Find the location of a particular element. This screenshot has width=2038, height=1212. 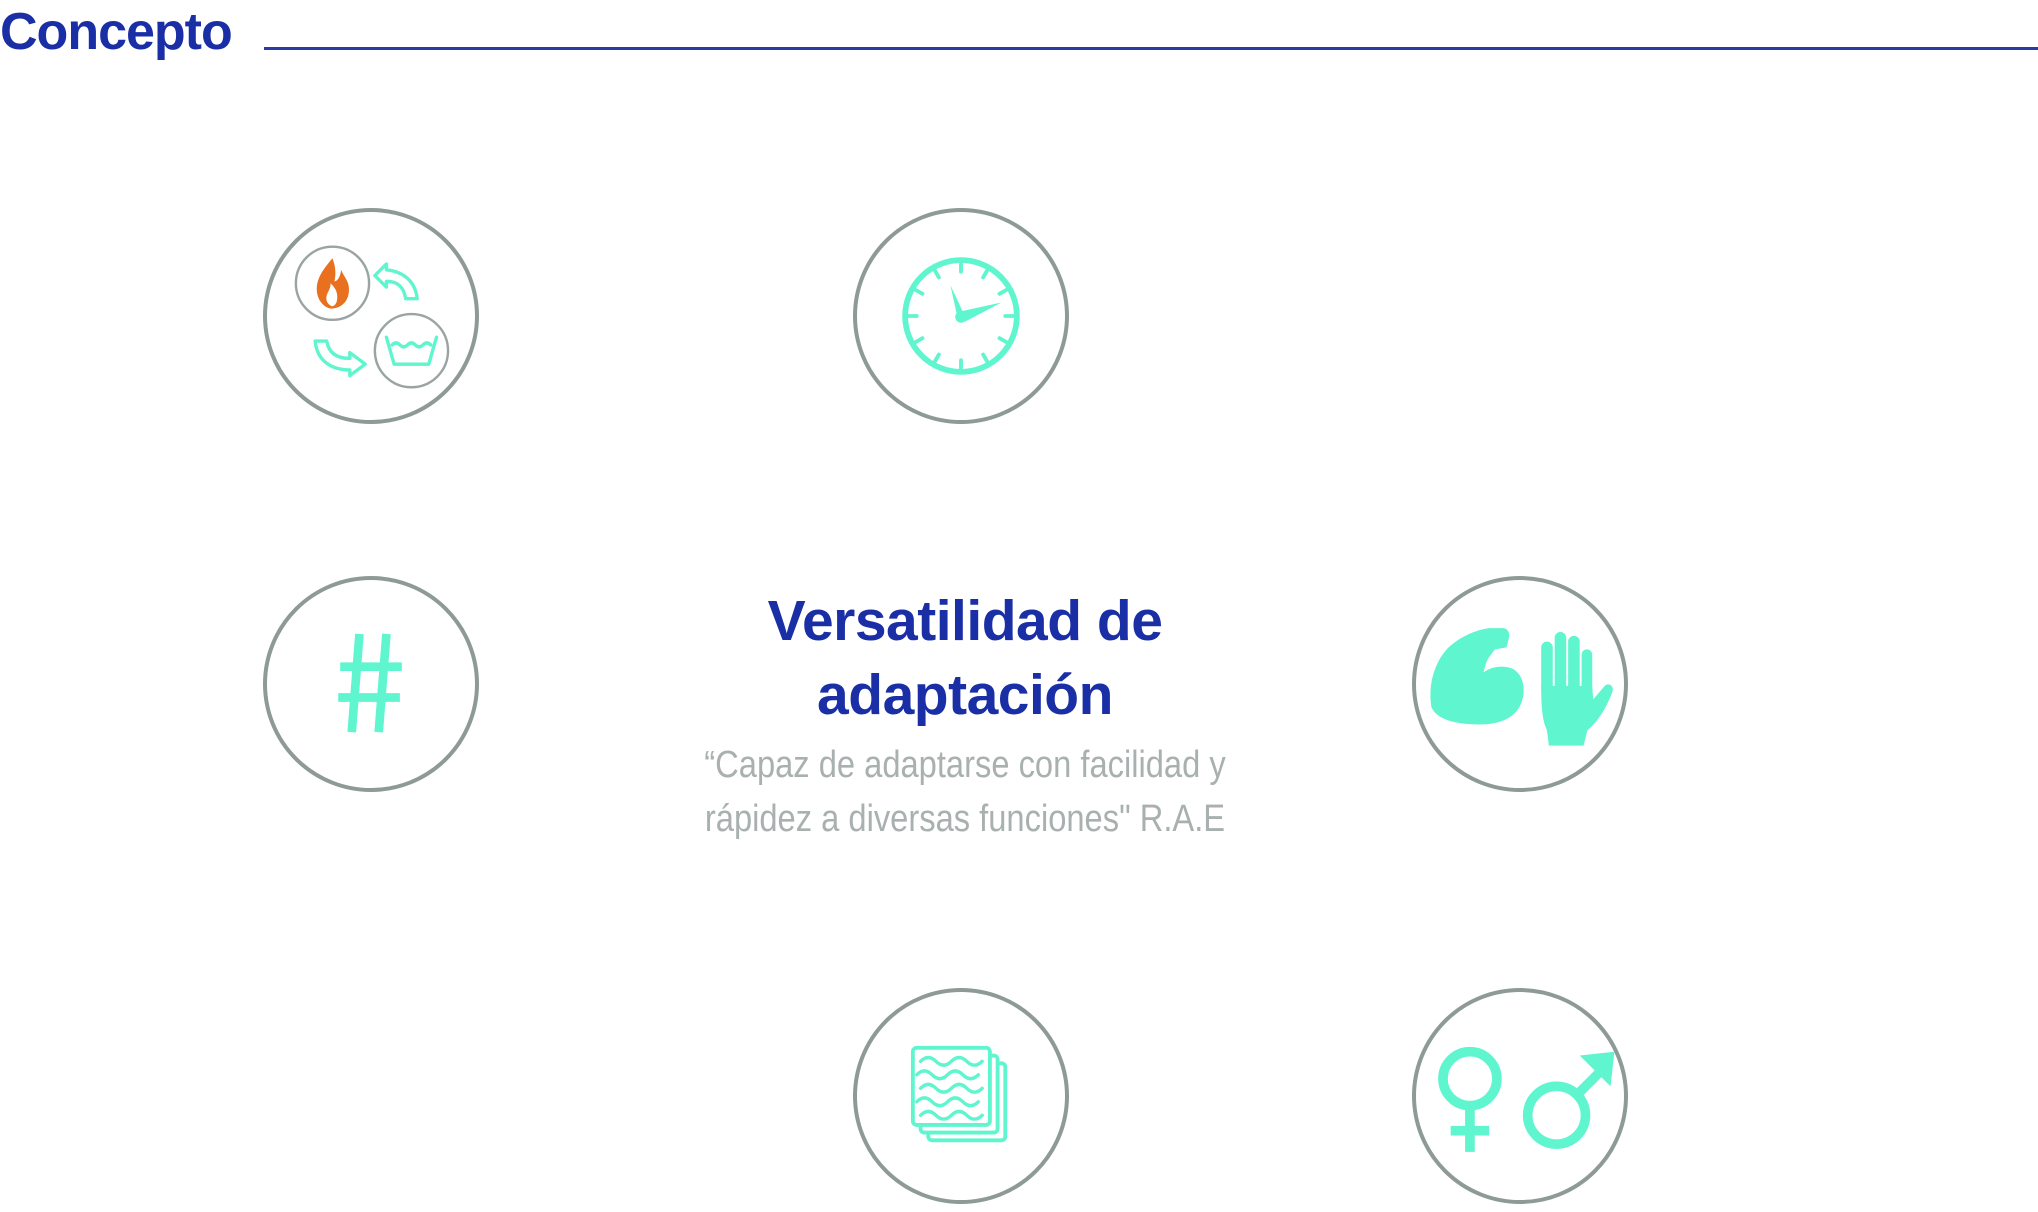

center-quote-line1: “Capaz de adaptarse con facilidad y is located at coordinates (965, 765).